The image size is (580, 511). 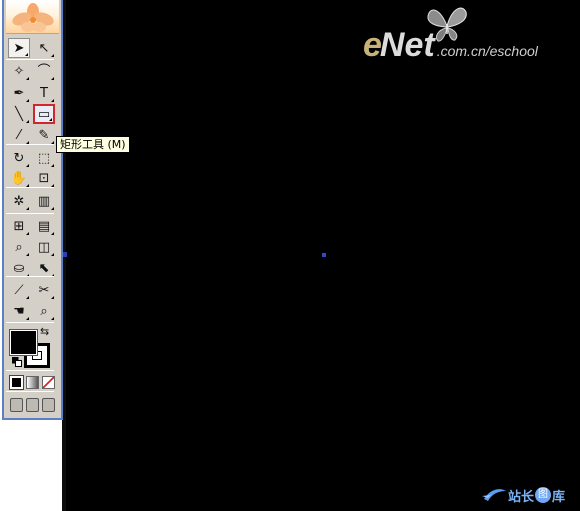 I want to click on magic-wand-tool-button: ✧, so click(x=19, y=71).